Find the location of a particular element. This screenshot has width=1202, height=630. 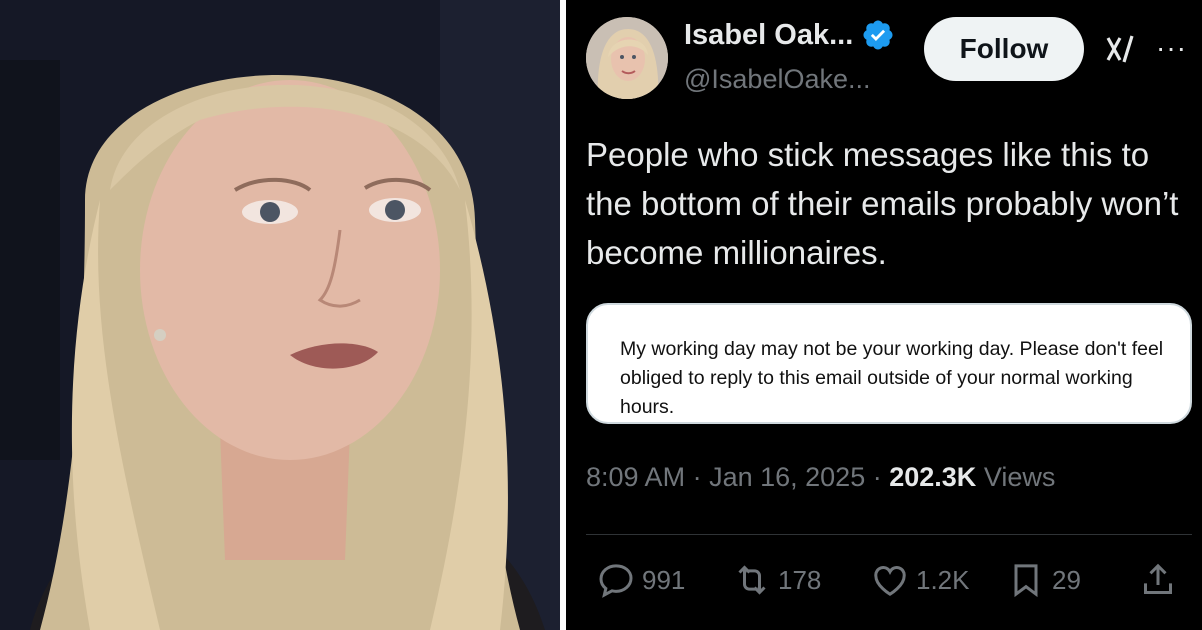

tweet-actions: 991 178 1.2K 29 is located at coordinates (884, 585).